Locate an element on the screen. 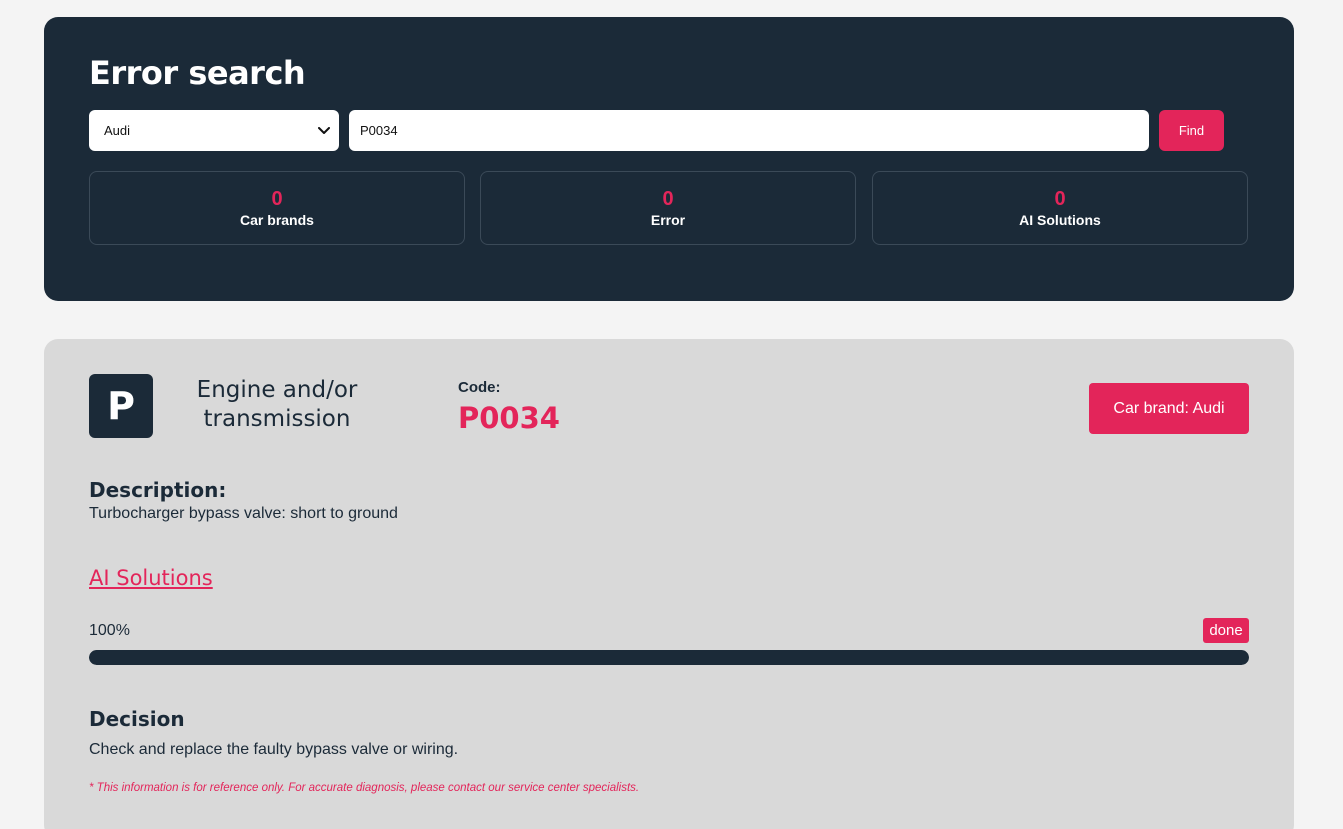  ai-solutions-link: AI Solutions is located at coordinates (151, 578).